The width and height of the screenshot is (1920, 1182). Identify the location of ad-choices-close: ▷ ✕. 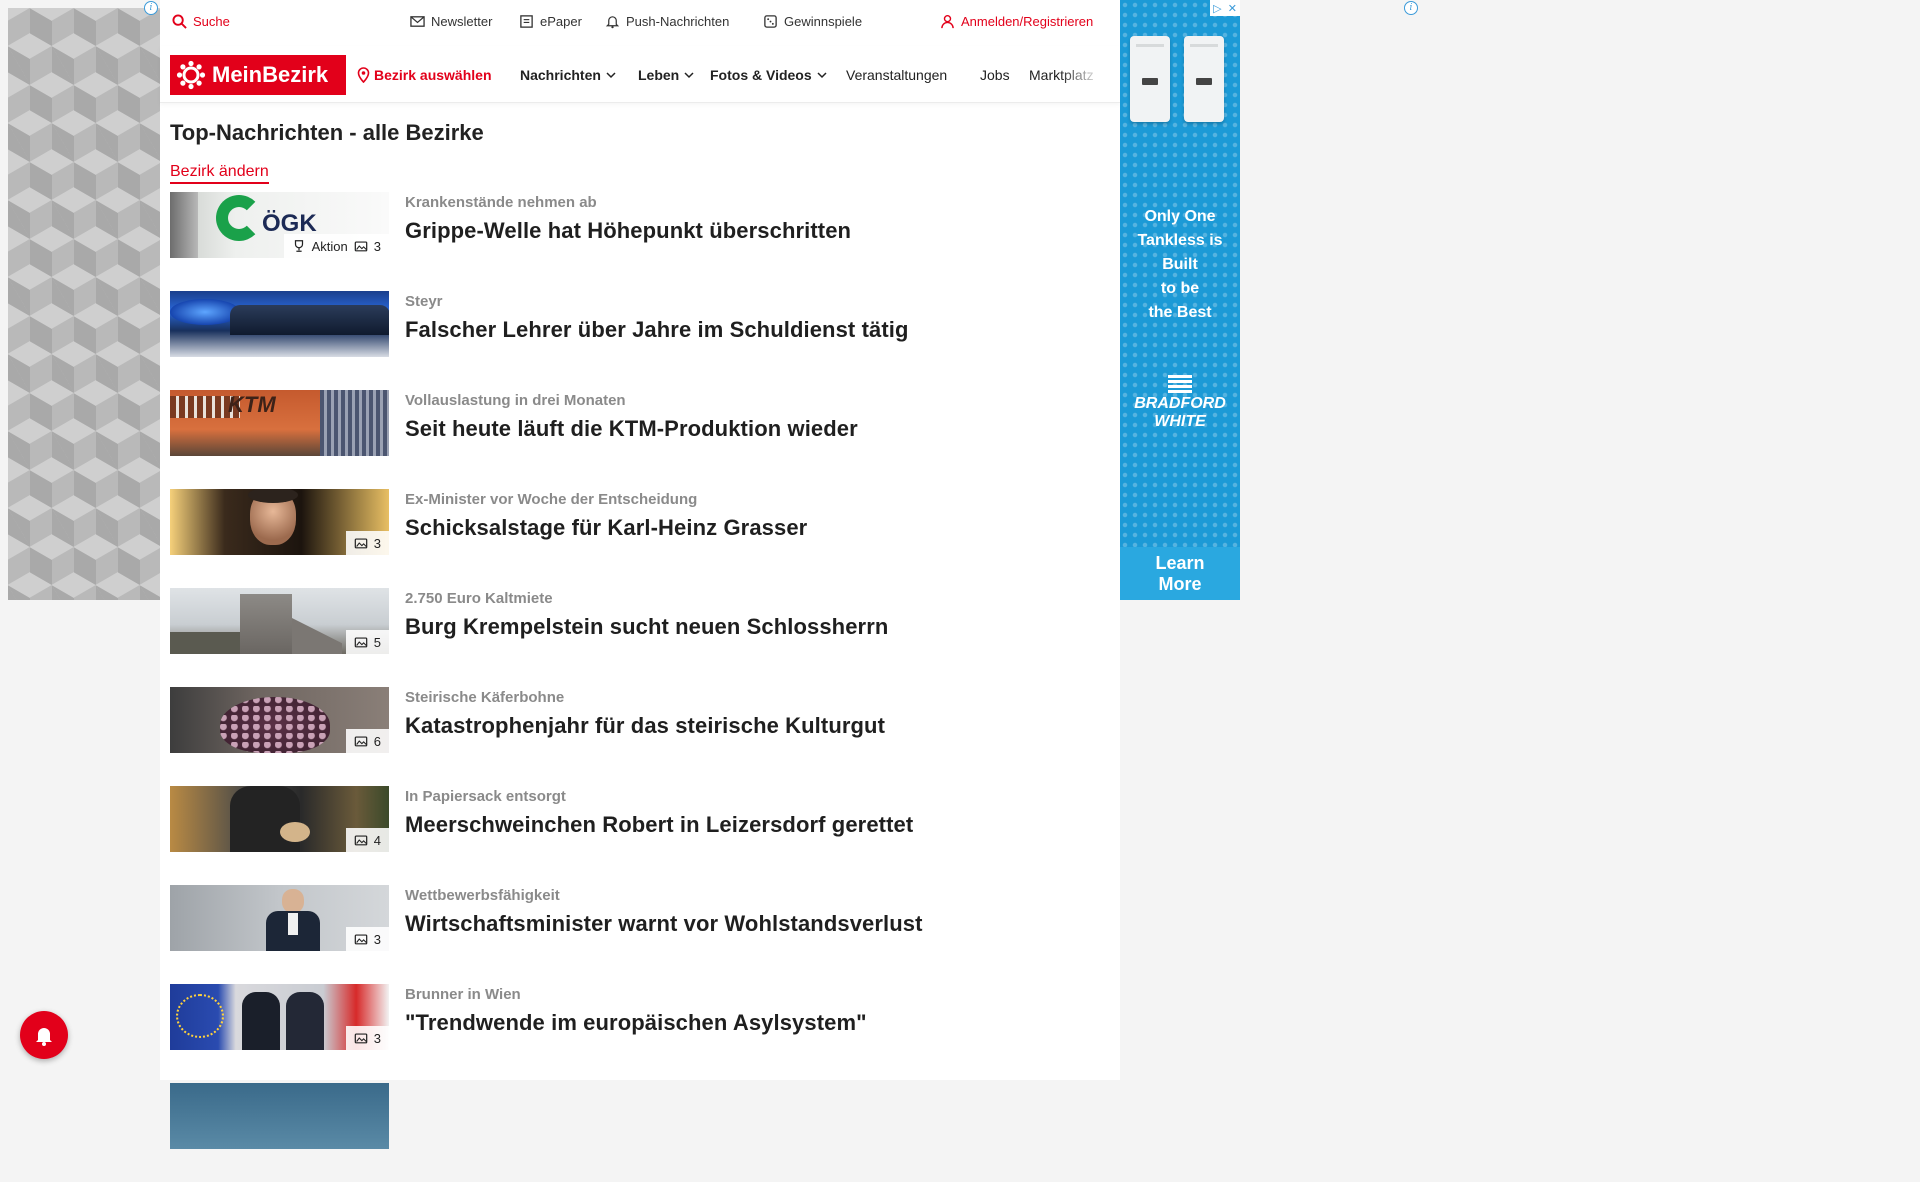
(1225, 8).